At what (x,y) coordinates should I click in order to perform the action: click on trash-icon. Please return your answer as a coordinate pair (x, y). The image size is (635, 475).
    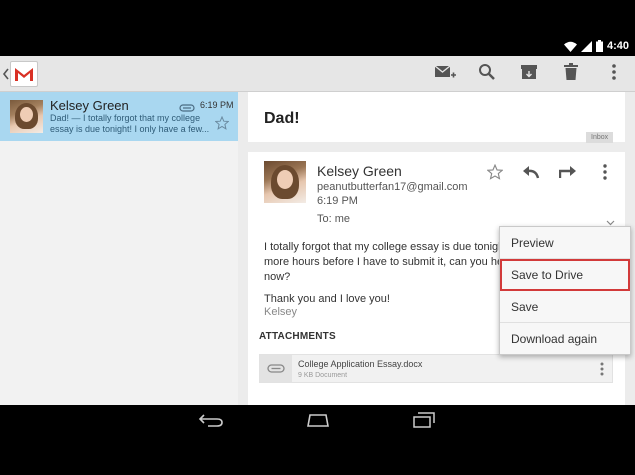
    Looking at the image, I should click on (571, 74).